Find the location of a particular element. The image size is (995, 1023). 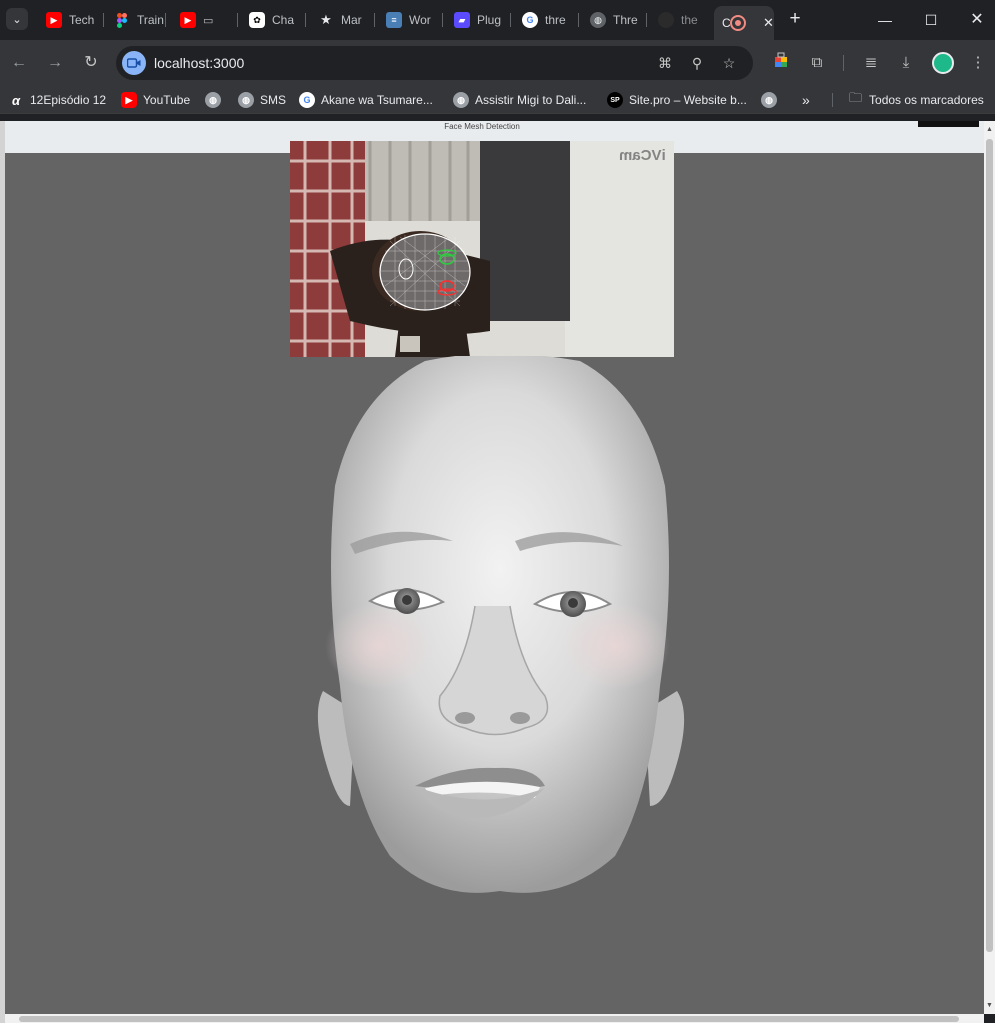

back-icon: ← is located at coordinates (19, 63).